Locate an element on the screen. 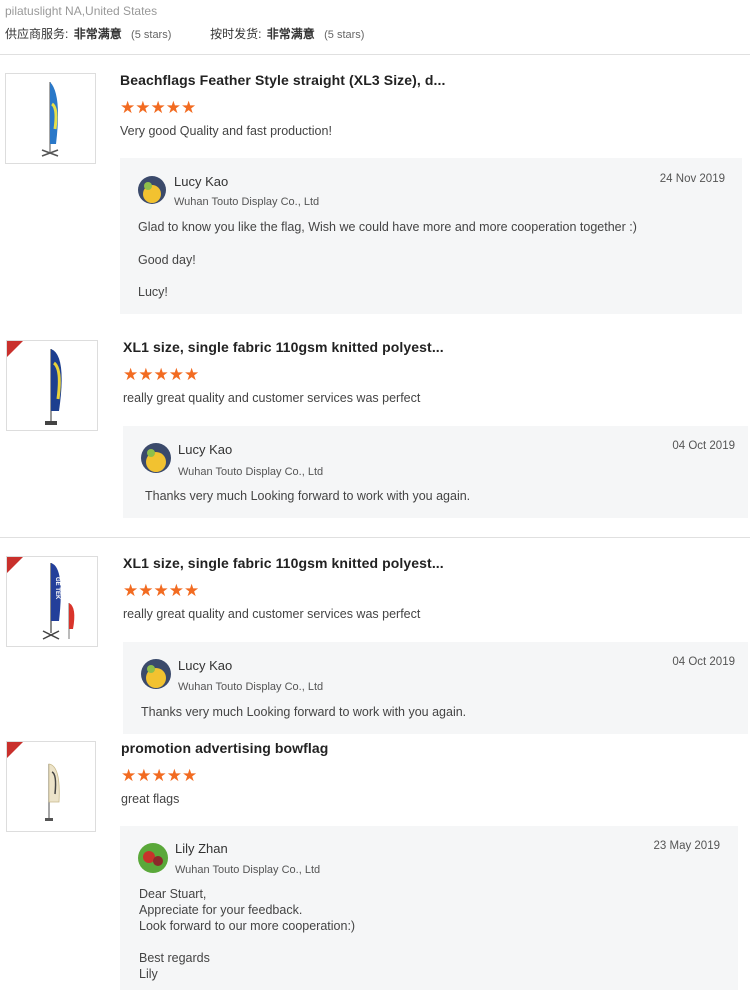  reply-text-line: Best regards is located at coordinates (174, 958).